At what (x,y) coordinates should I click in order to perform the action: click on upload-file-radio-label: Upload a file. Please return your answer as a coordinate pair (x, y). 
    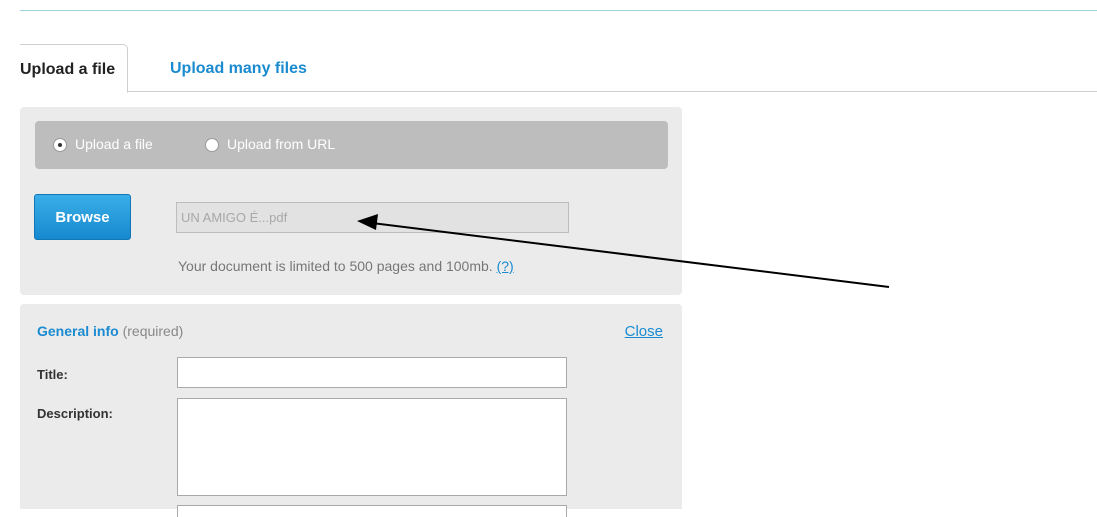
    Looking at the image, I should click on (114, 144).